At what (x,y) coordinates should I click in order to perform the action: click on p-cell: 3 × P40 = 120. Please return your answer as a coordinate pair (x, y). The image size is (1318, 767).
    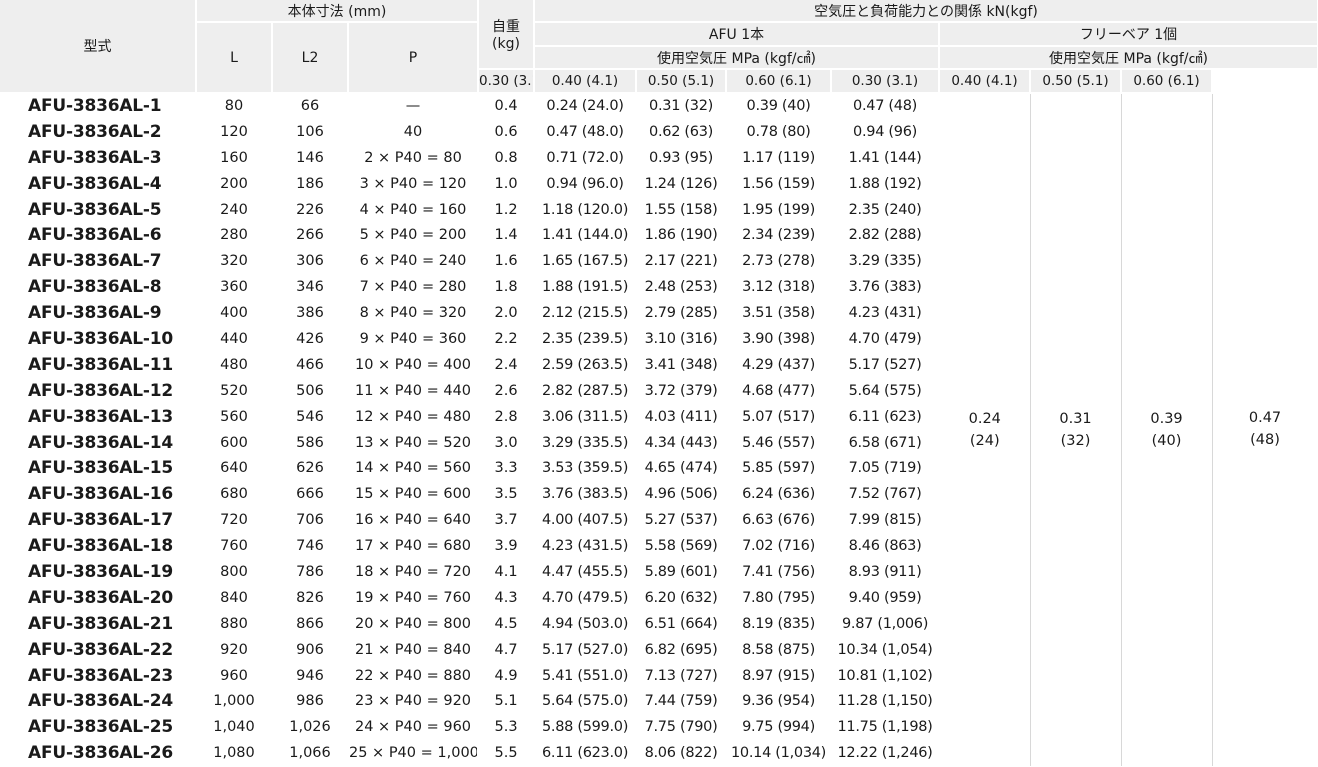
    Looking at the image, I should click on (414, 184).